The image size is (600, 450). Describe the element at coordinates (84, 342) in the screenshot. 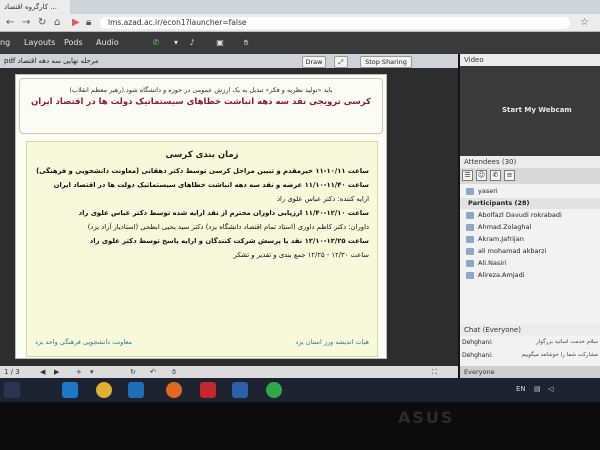

I see `footer-department: معاونت دانشجویی فرهنگی واحد یزد` at that location.